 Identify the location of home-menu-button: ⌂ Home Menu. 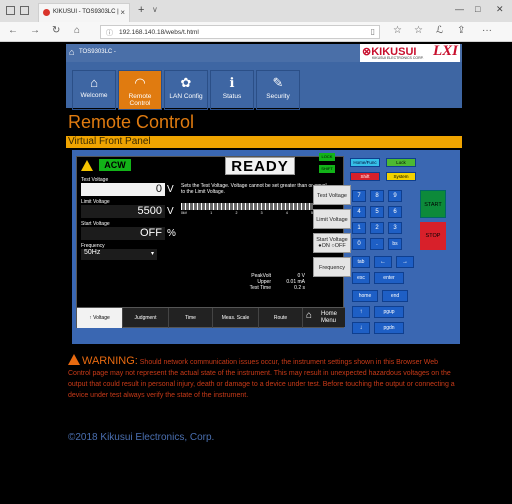
(324, 318).